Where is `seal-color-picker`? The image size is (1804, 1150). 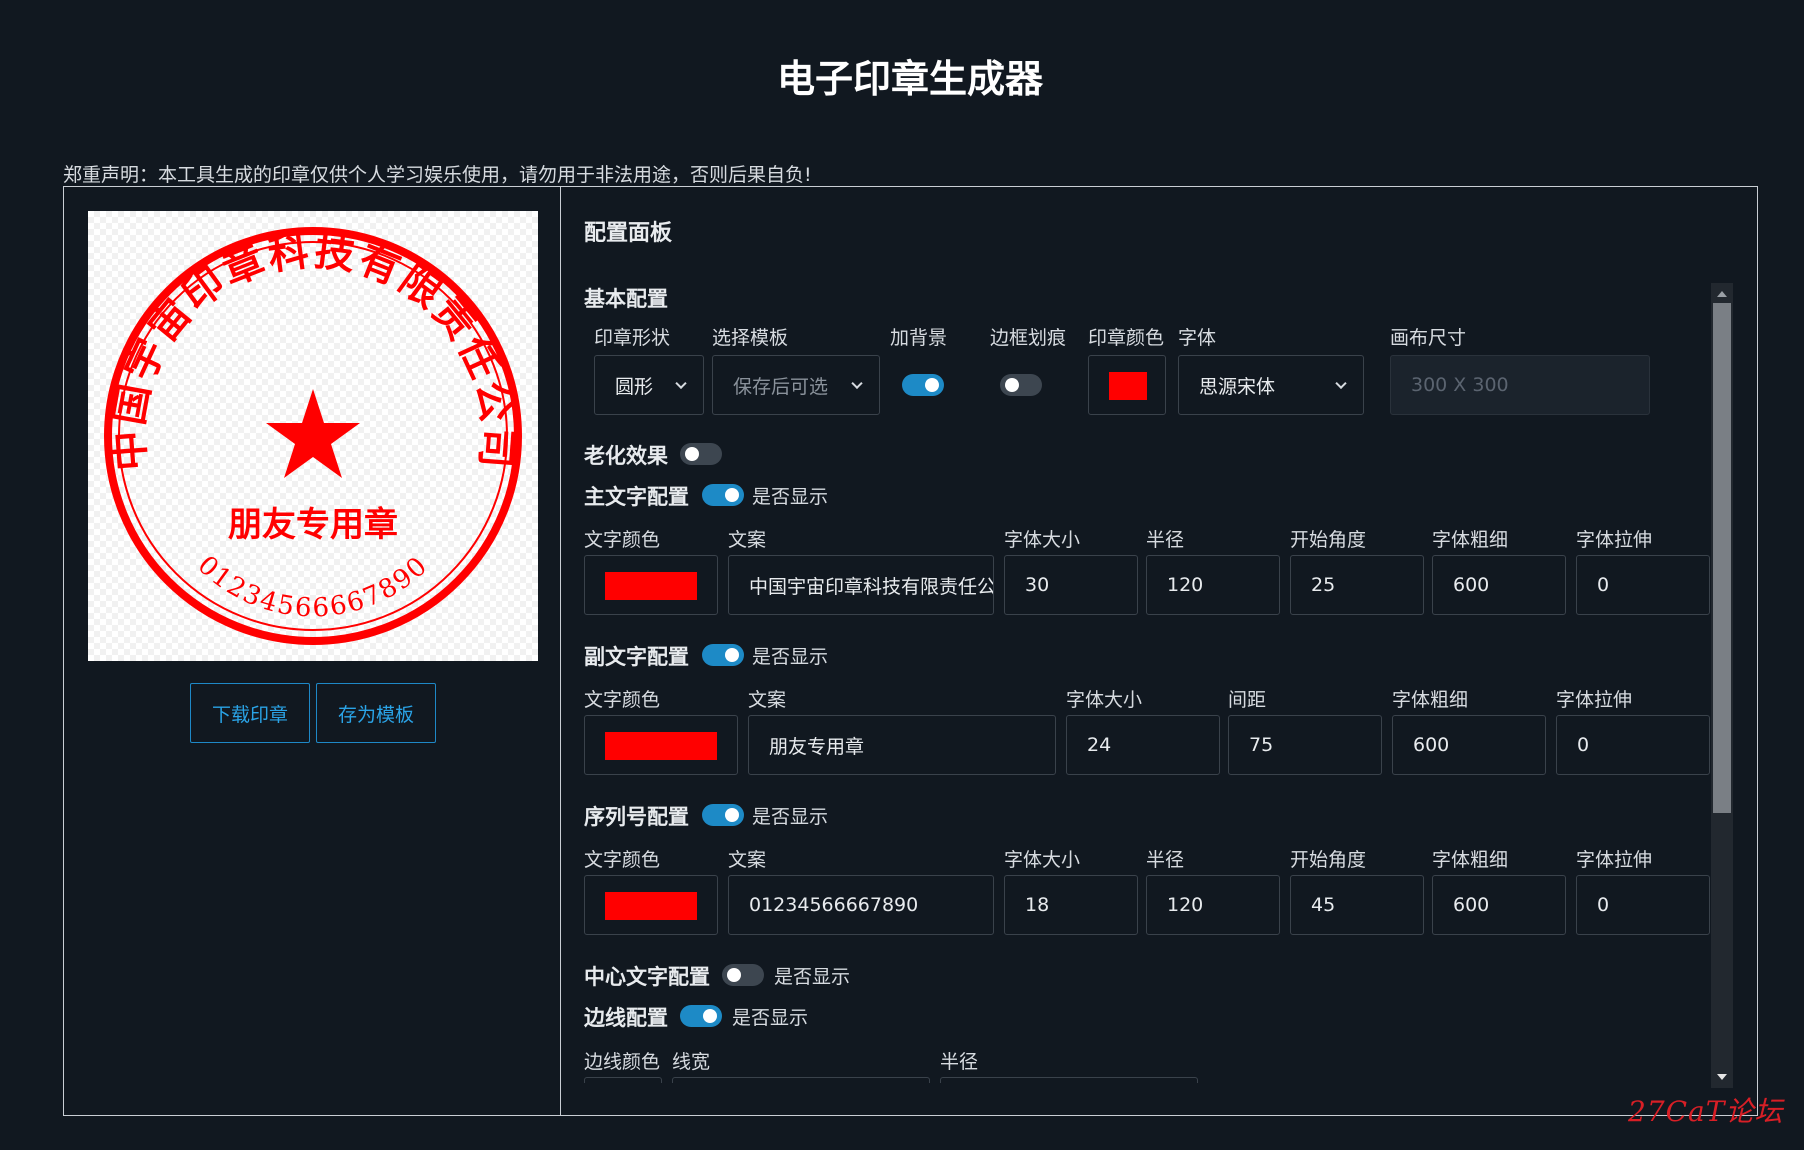
seal-color-picker is located at coordinates (1127, 385).